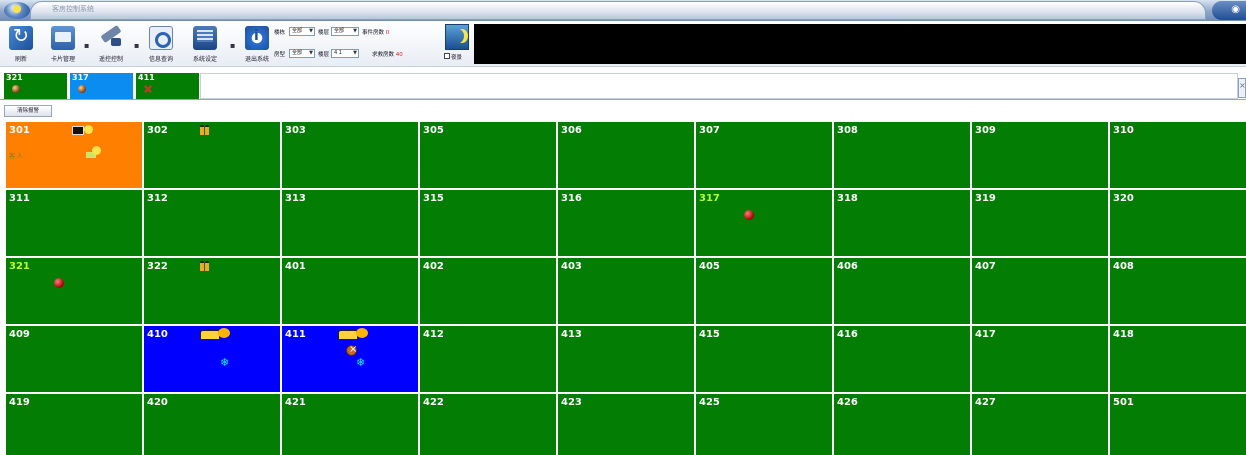  Describe the element at coordinates (764, 291) in the screenshot. I see `room-cell-405: 405` at that location.